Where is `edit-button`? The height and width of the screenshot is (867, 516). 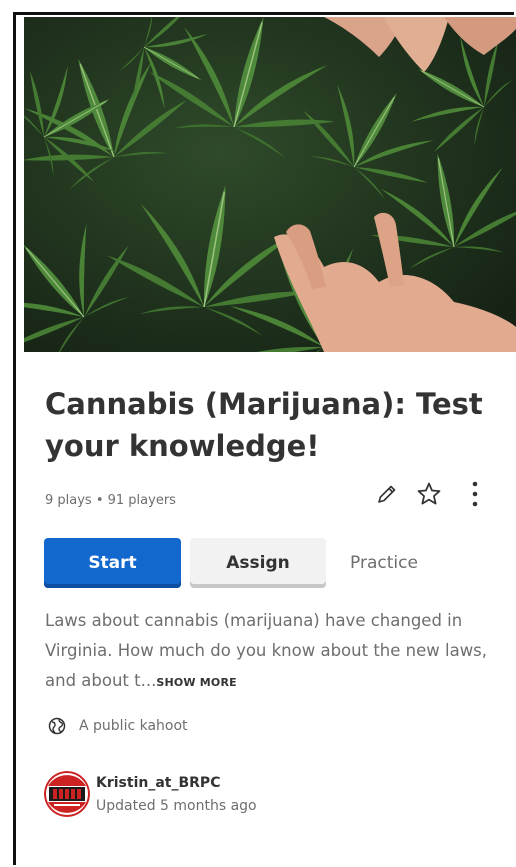
edit-button is located at coordinates (387, 494).